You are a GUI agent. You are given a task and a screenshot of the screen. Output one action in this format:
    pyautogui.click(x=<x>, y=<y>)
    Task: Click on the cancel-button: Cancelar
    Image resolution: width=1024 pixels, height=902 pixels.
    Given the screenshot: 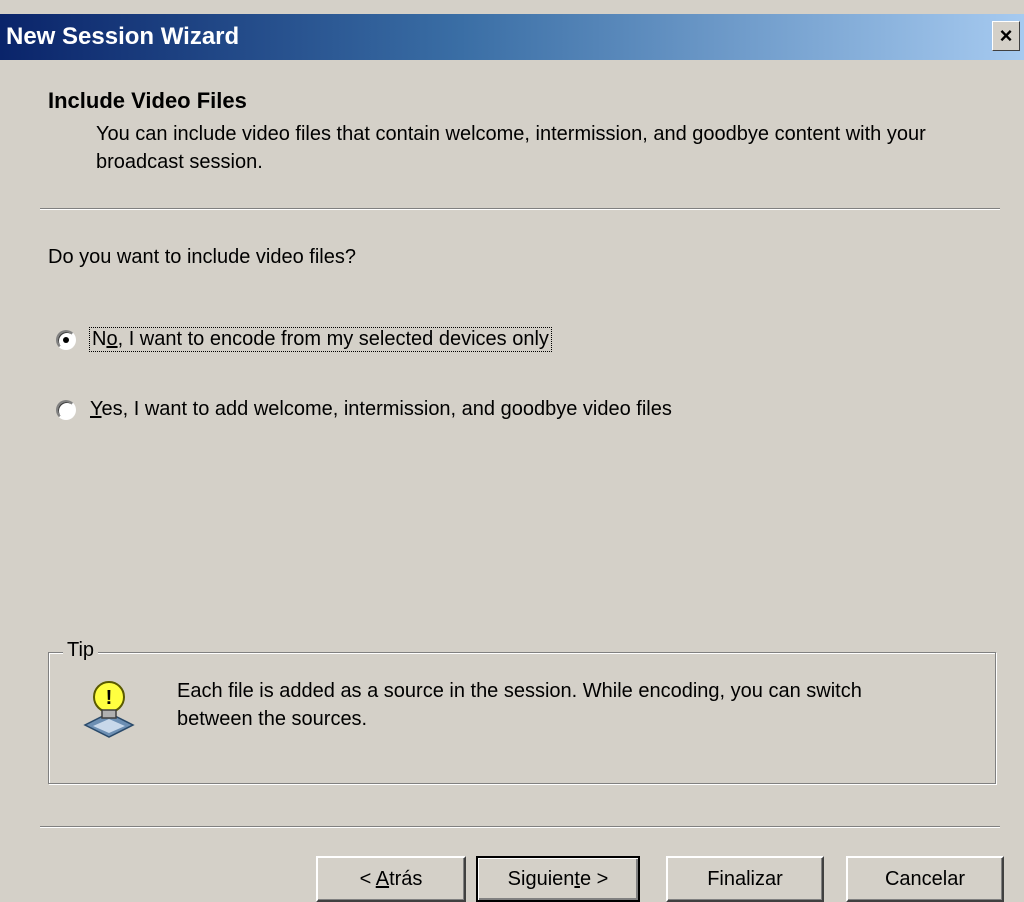 What is the action you would take?
    pyautogui.click(x=925, y=879)
    